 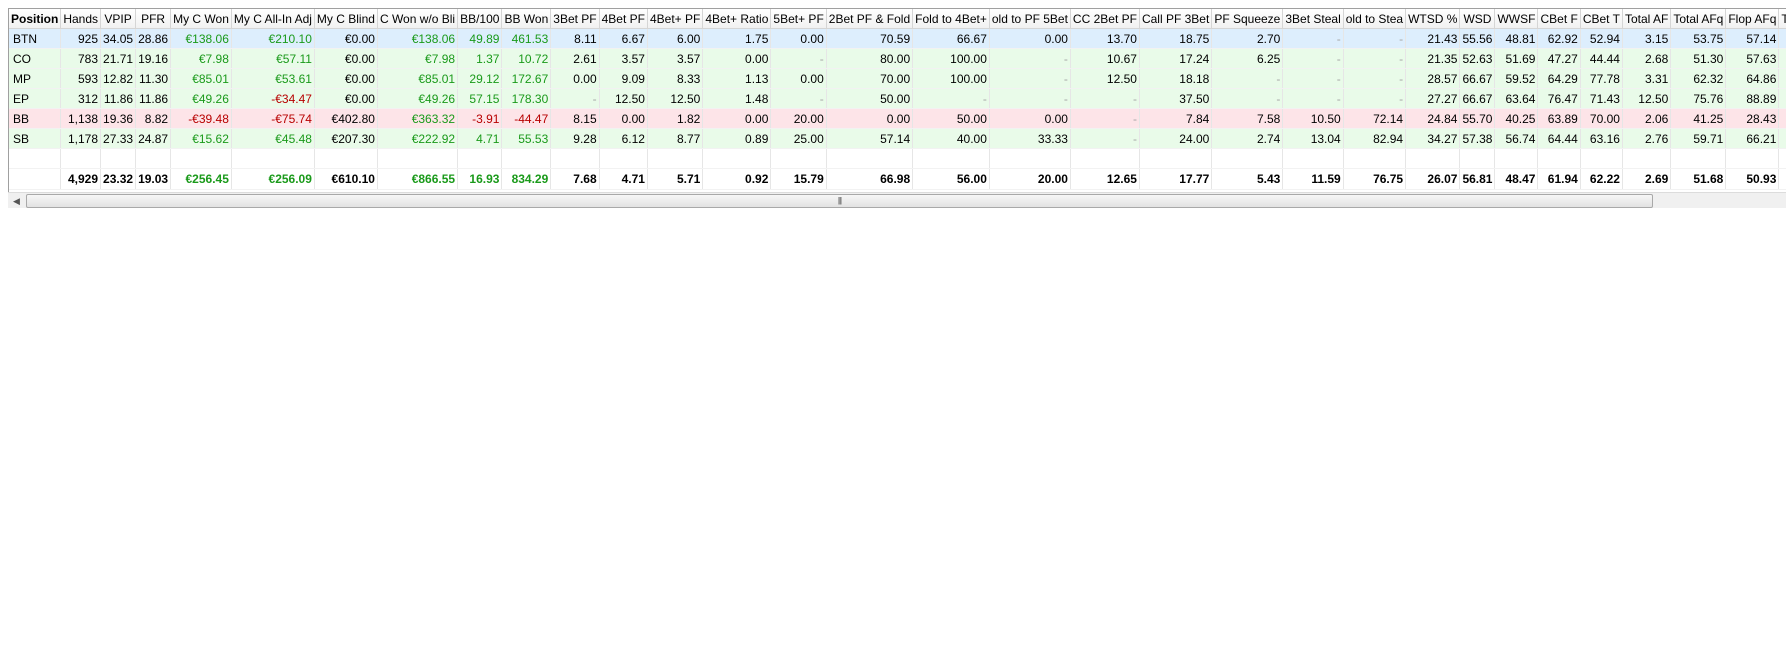 I want to click on column-header: My C Won, so click(x=201, y=19).